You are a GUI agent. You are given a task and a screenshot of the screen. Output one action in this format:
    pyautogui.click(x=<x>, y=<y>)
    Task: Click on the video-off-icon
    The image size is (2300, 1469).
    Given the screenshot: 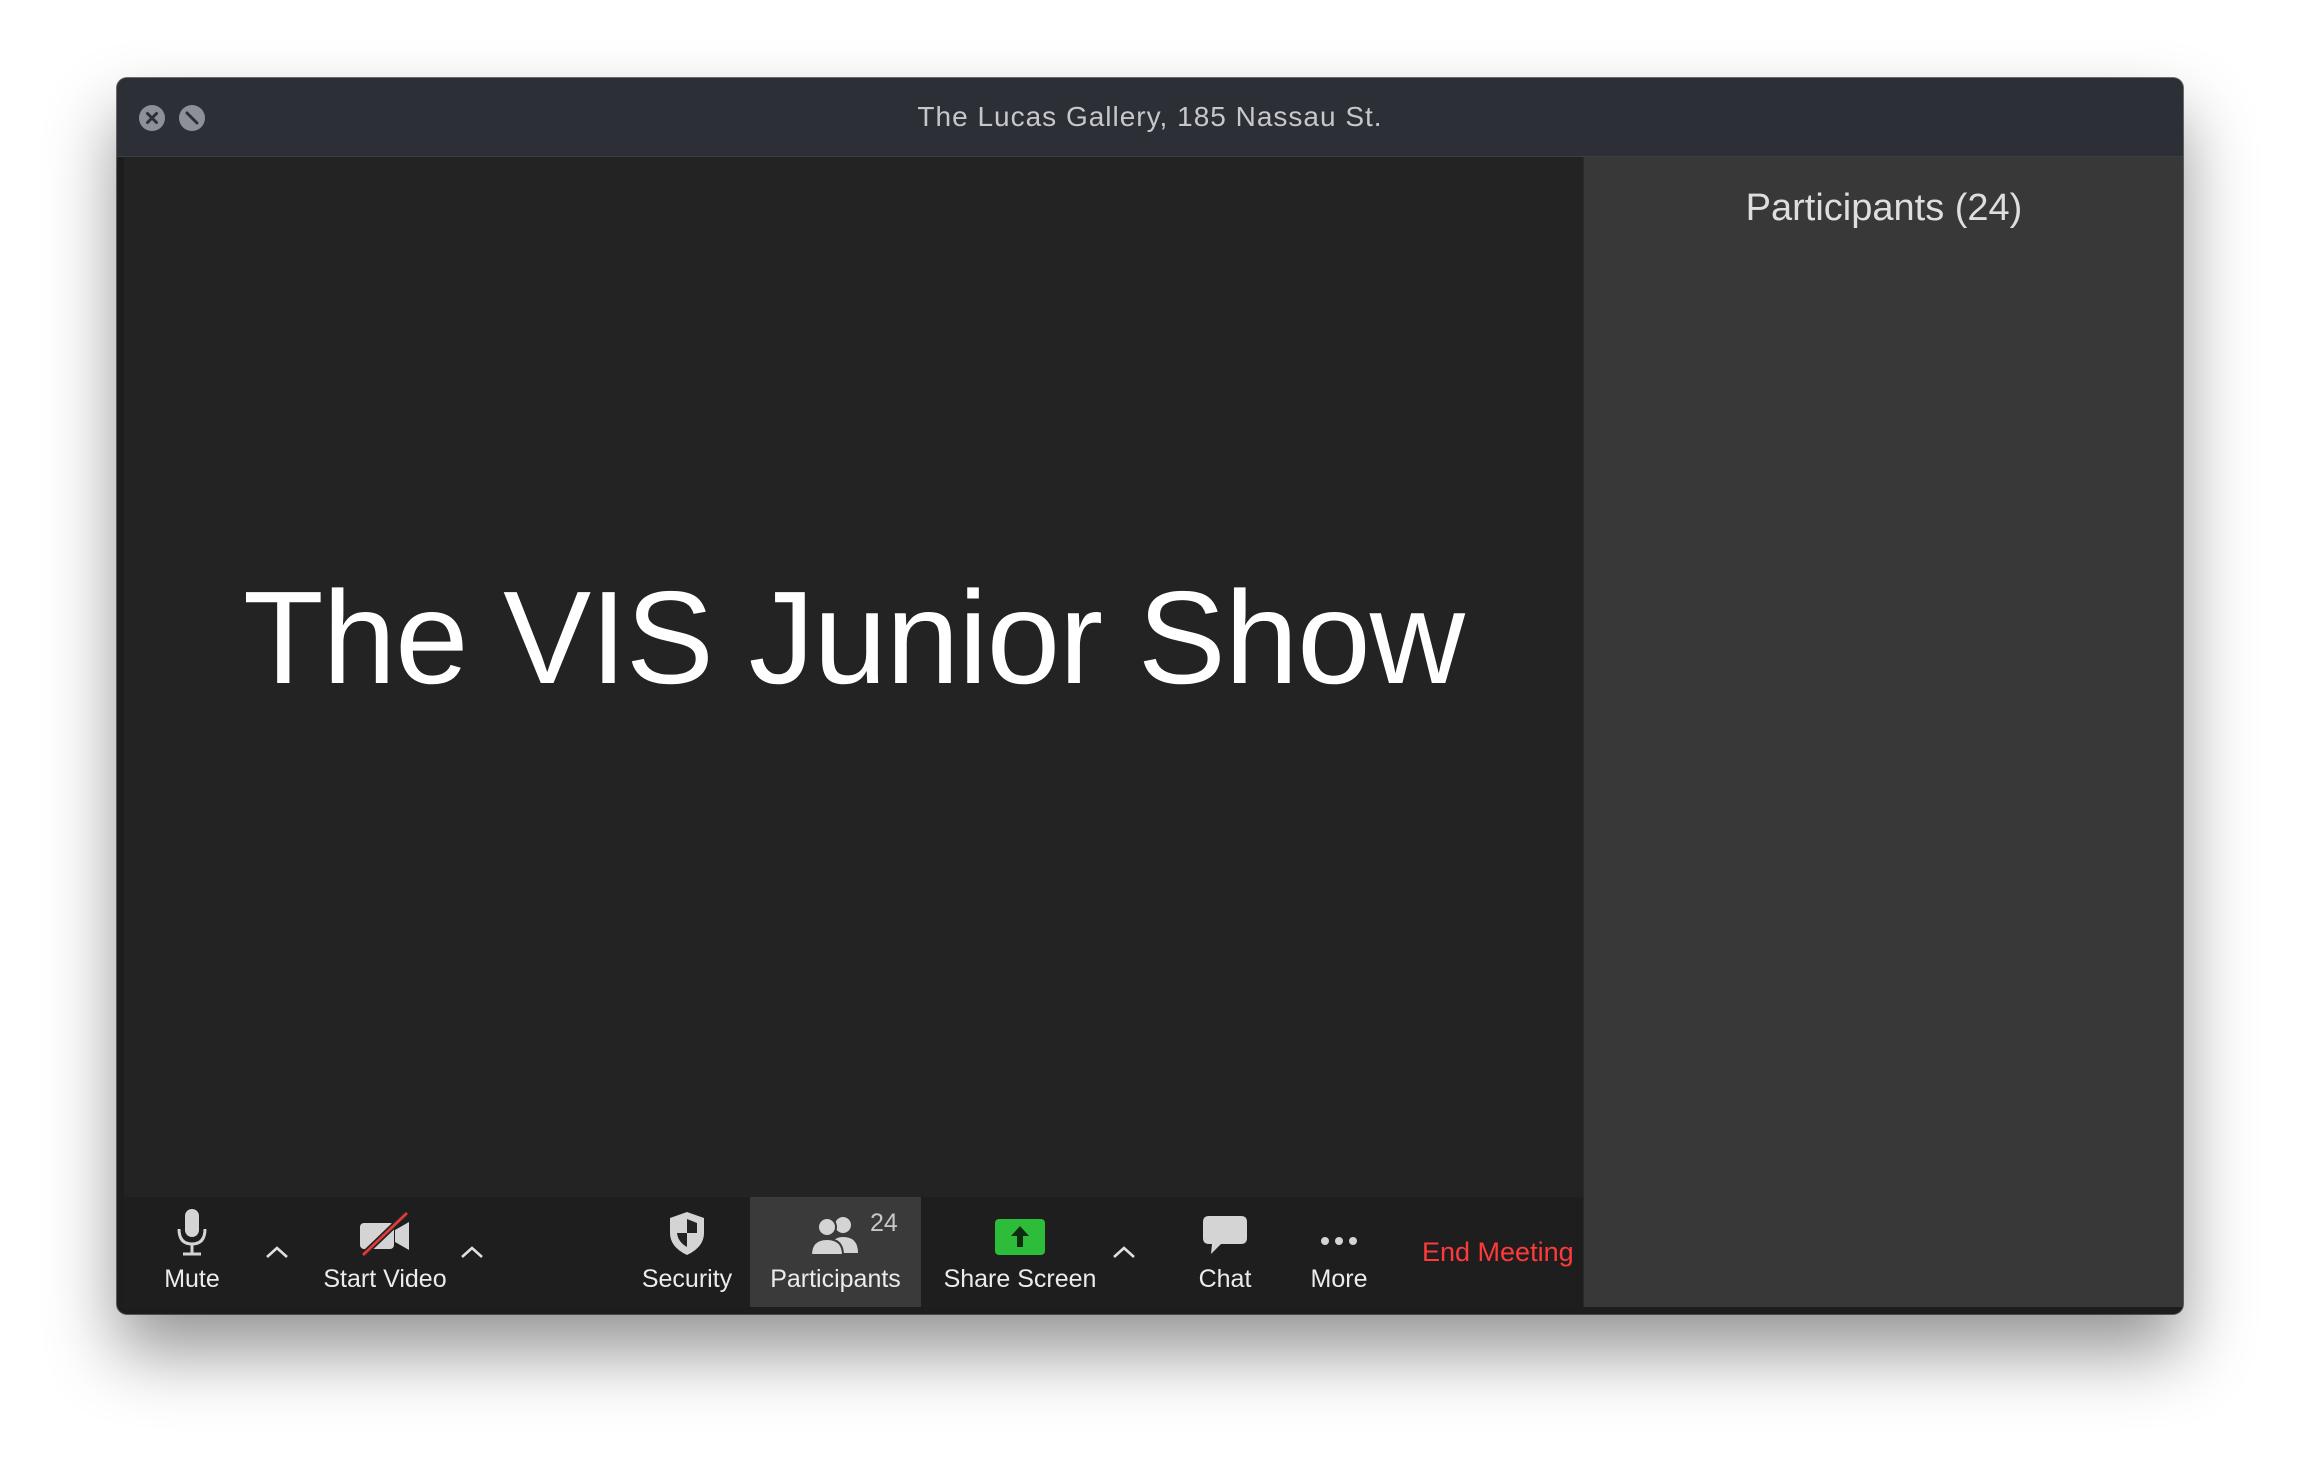 What is the action you would take?
    pyautogui.click(x=385, y=1227)
    